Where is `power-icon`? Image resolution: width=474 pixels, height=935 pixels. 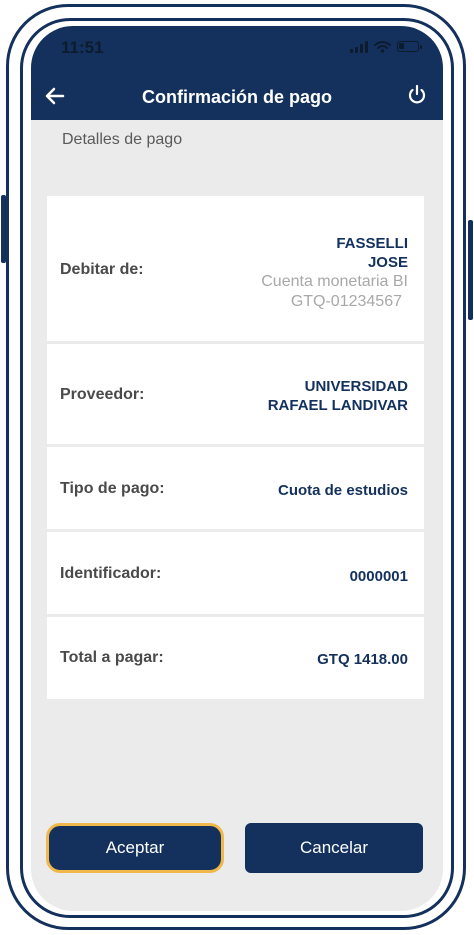 power-icon is located at coordinates (417, 95).